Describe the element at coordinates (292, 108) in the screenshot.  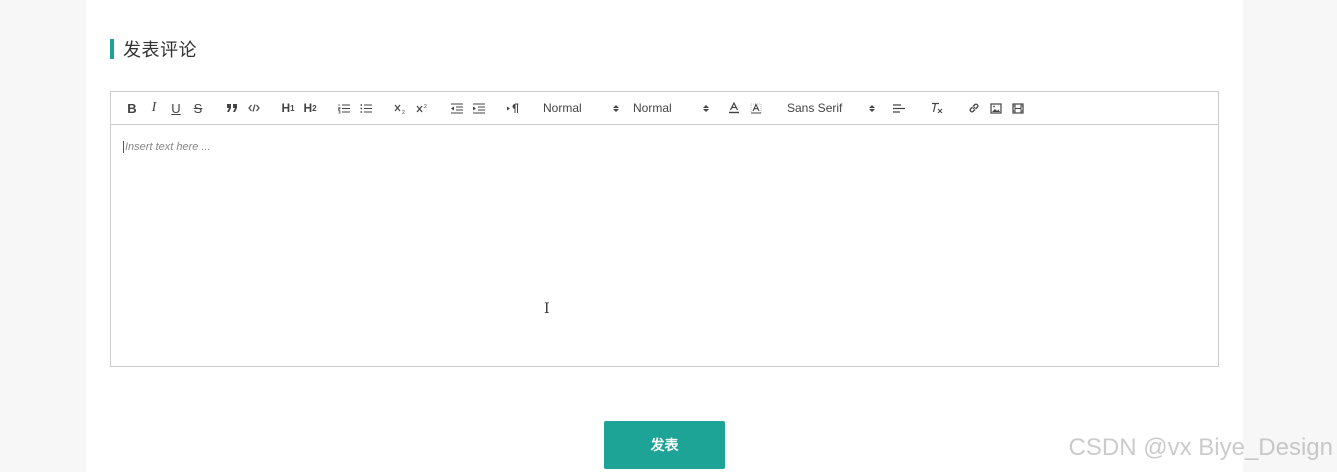
I see `header-1-sub: 1` at that location.